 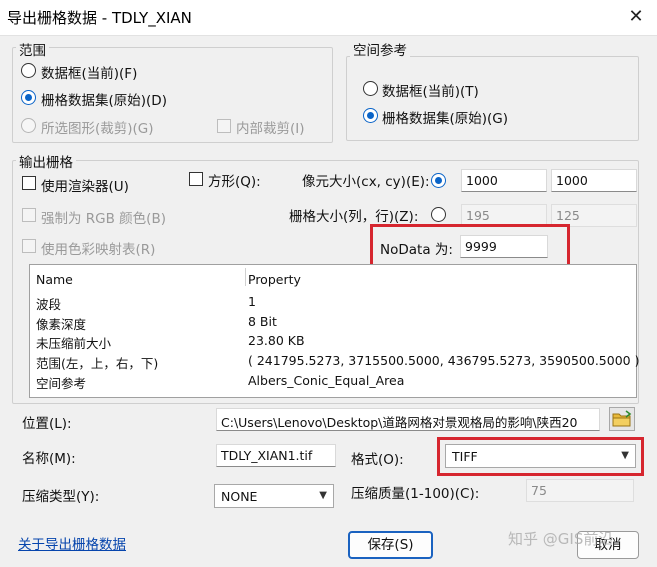 What do you see at coordinates (61, 324) in the screenshot?
I see `table-row-name: 像素深度` at bounding box center [61, 324].